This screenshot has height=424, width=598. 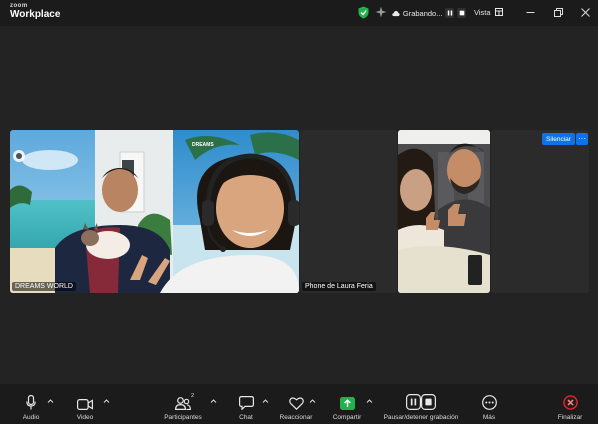 What do you see at coordinates (50, 401) in the screenshot?
I see `audio-options-chevron-up-icon` at bounding box center [50, 401].